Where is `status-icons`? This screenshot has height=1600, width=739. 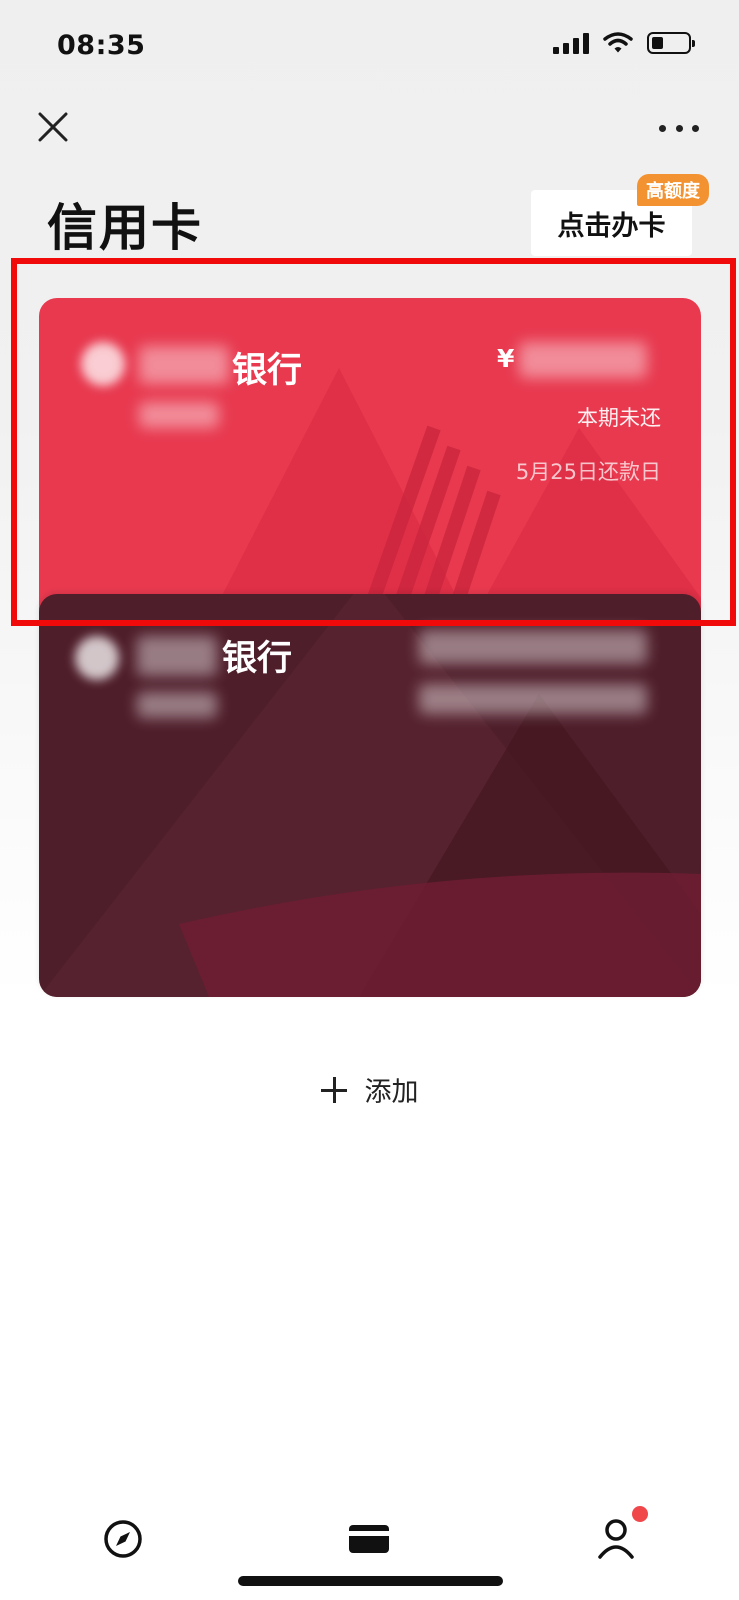
status-icons is located at coordinates (624, 43).